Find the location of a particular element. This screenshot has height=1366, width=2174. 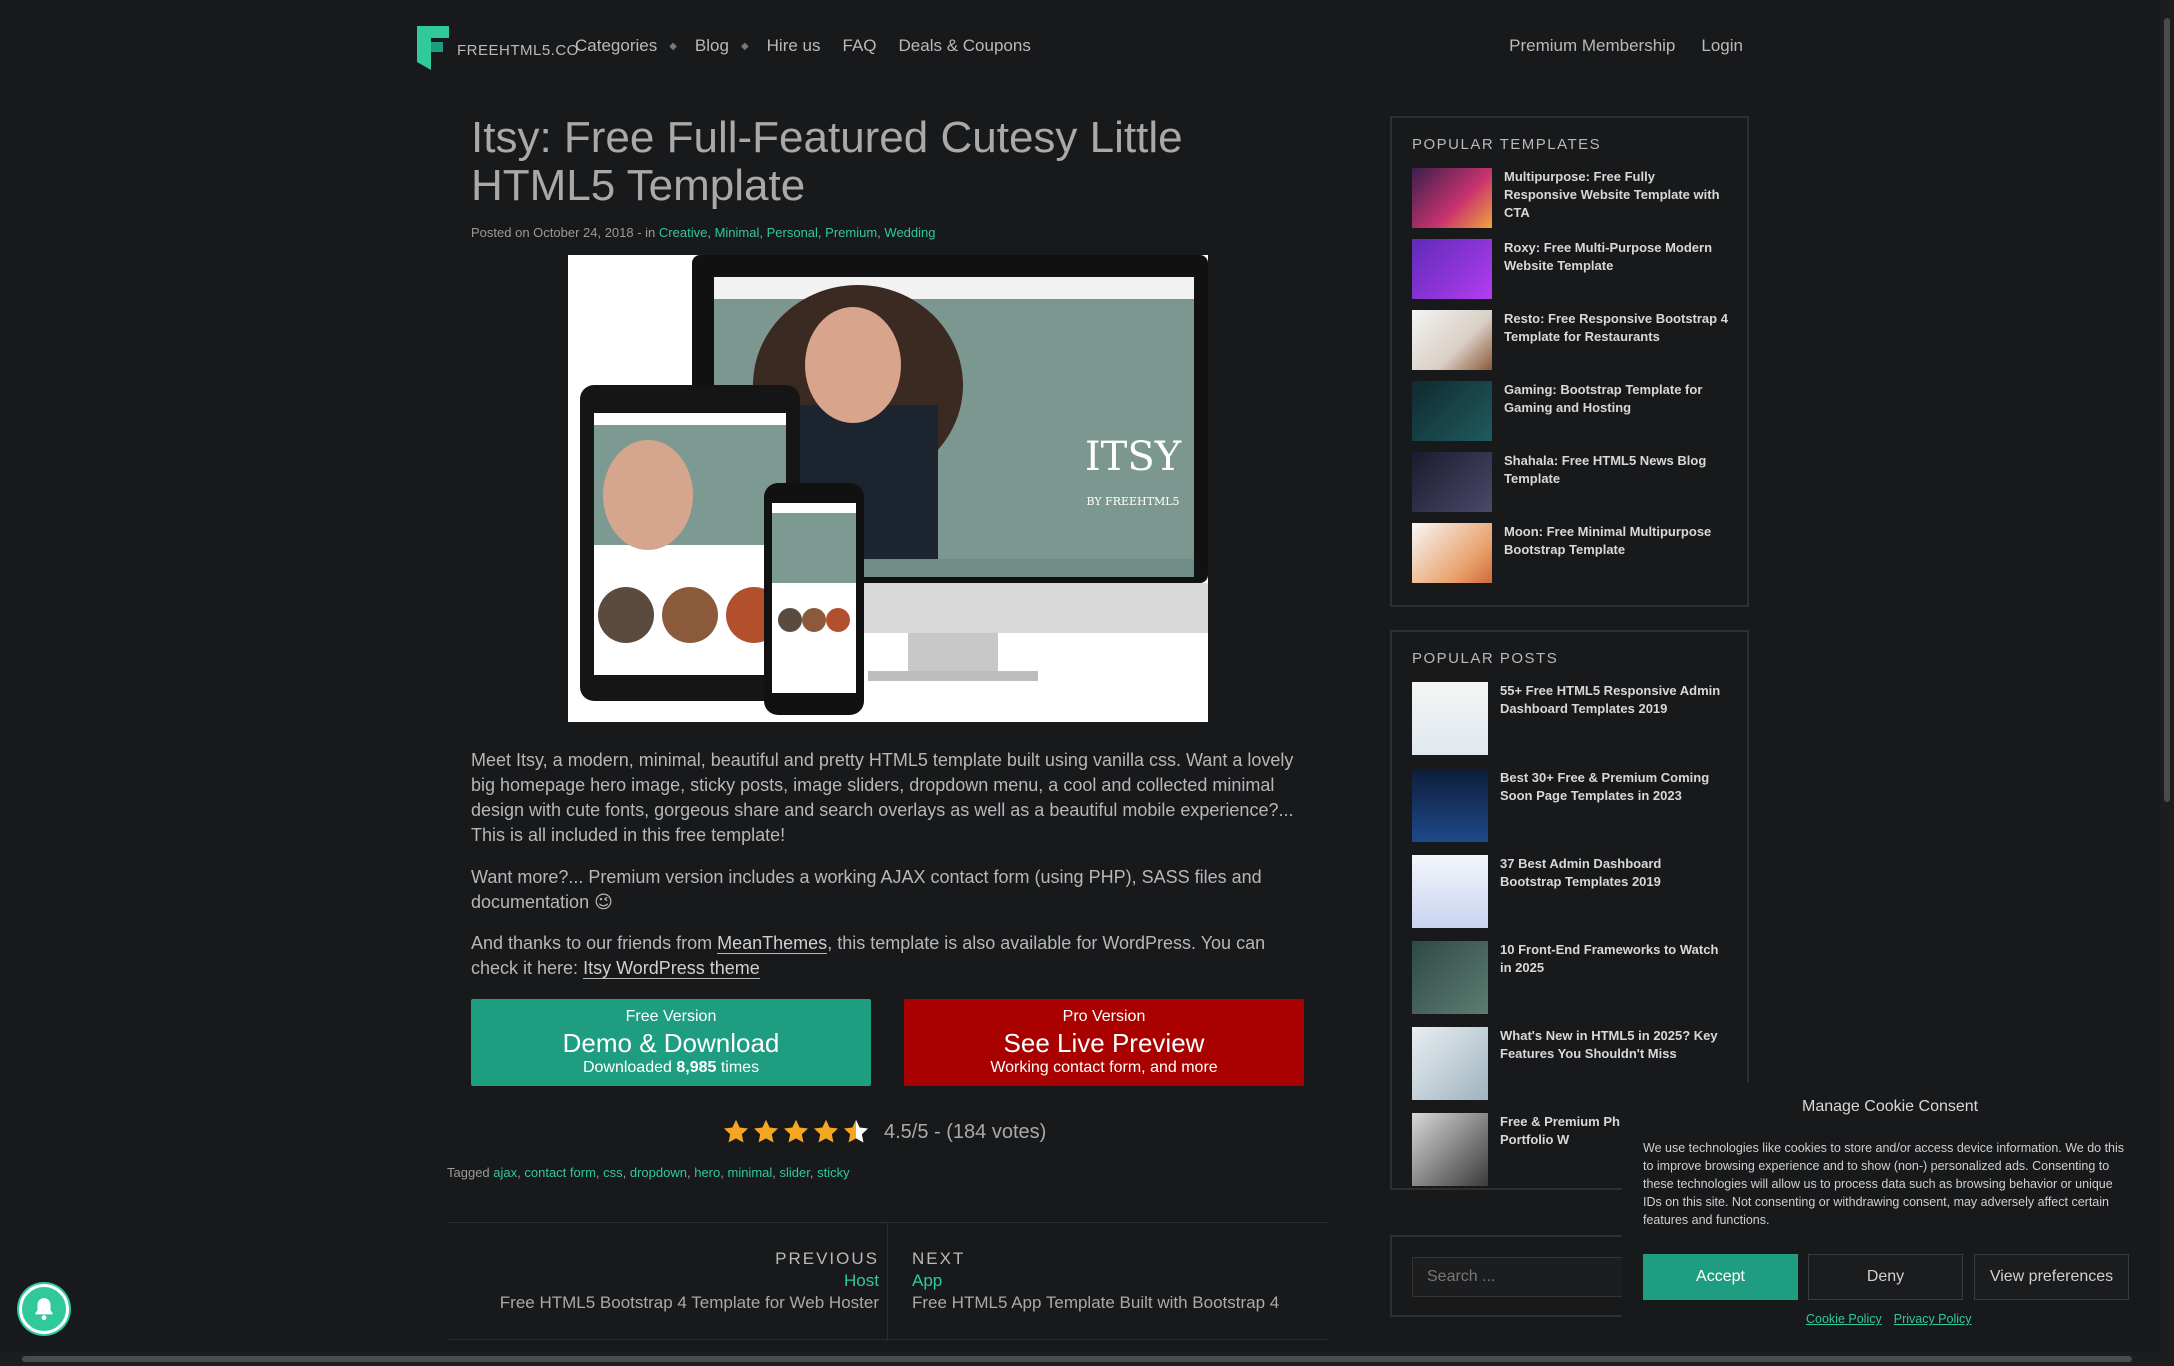

cookie-policy-link: Cookie Policy is located at coordinates (1844, 1319).